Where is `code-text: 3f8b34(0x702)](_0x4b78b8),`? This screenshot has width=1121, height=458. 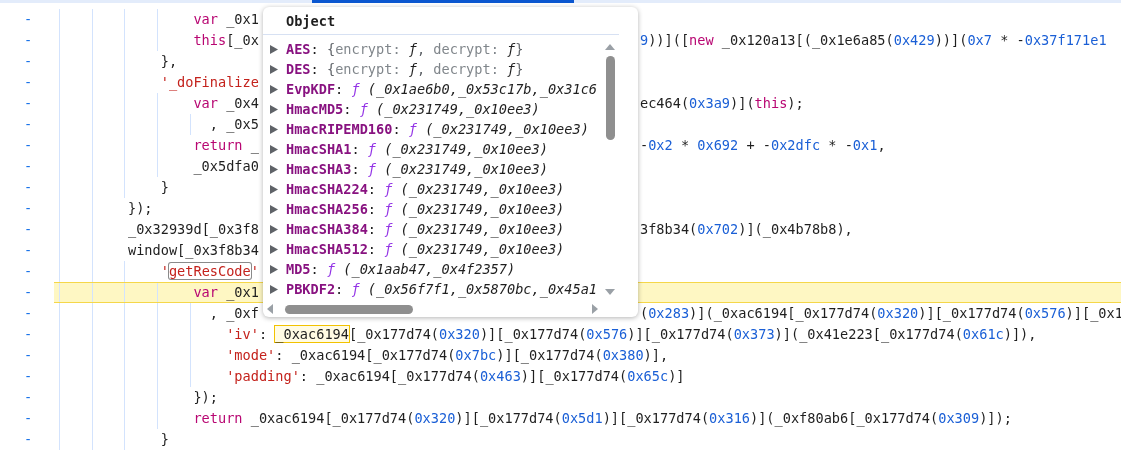
code-text: 3f8b34(0x702)](_0x4b78b8), is located at coordinates (746, 230).